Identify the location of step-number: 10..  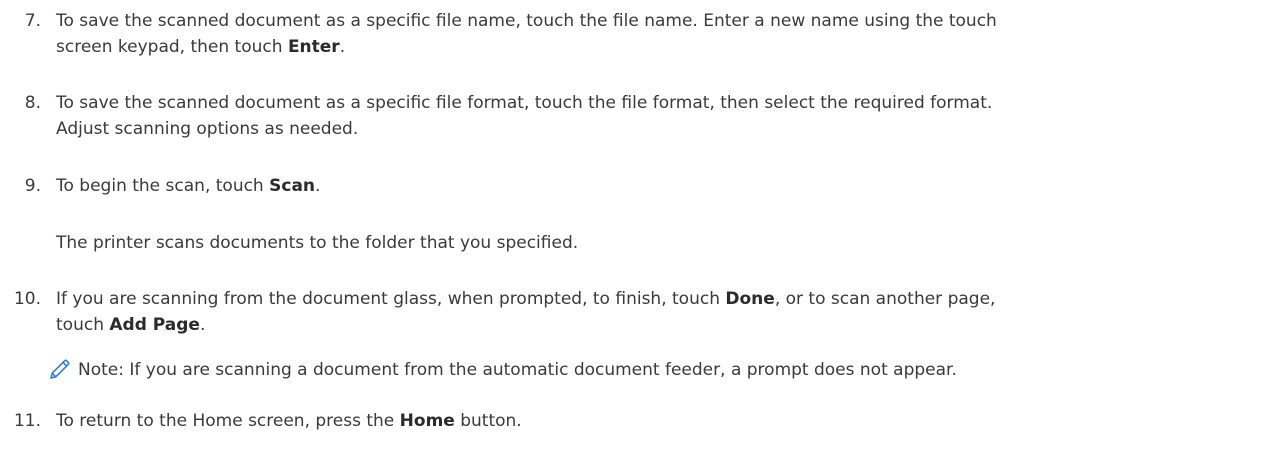
(27, 299).